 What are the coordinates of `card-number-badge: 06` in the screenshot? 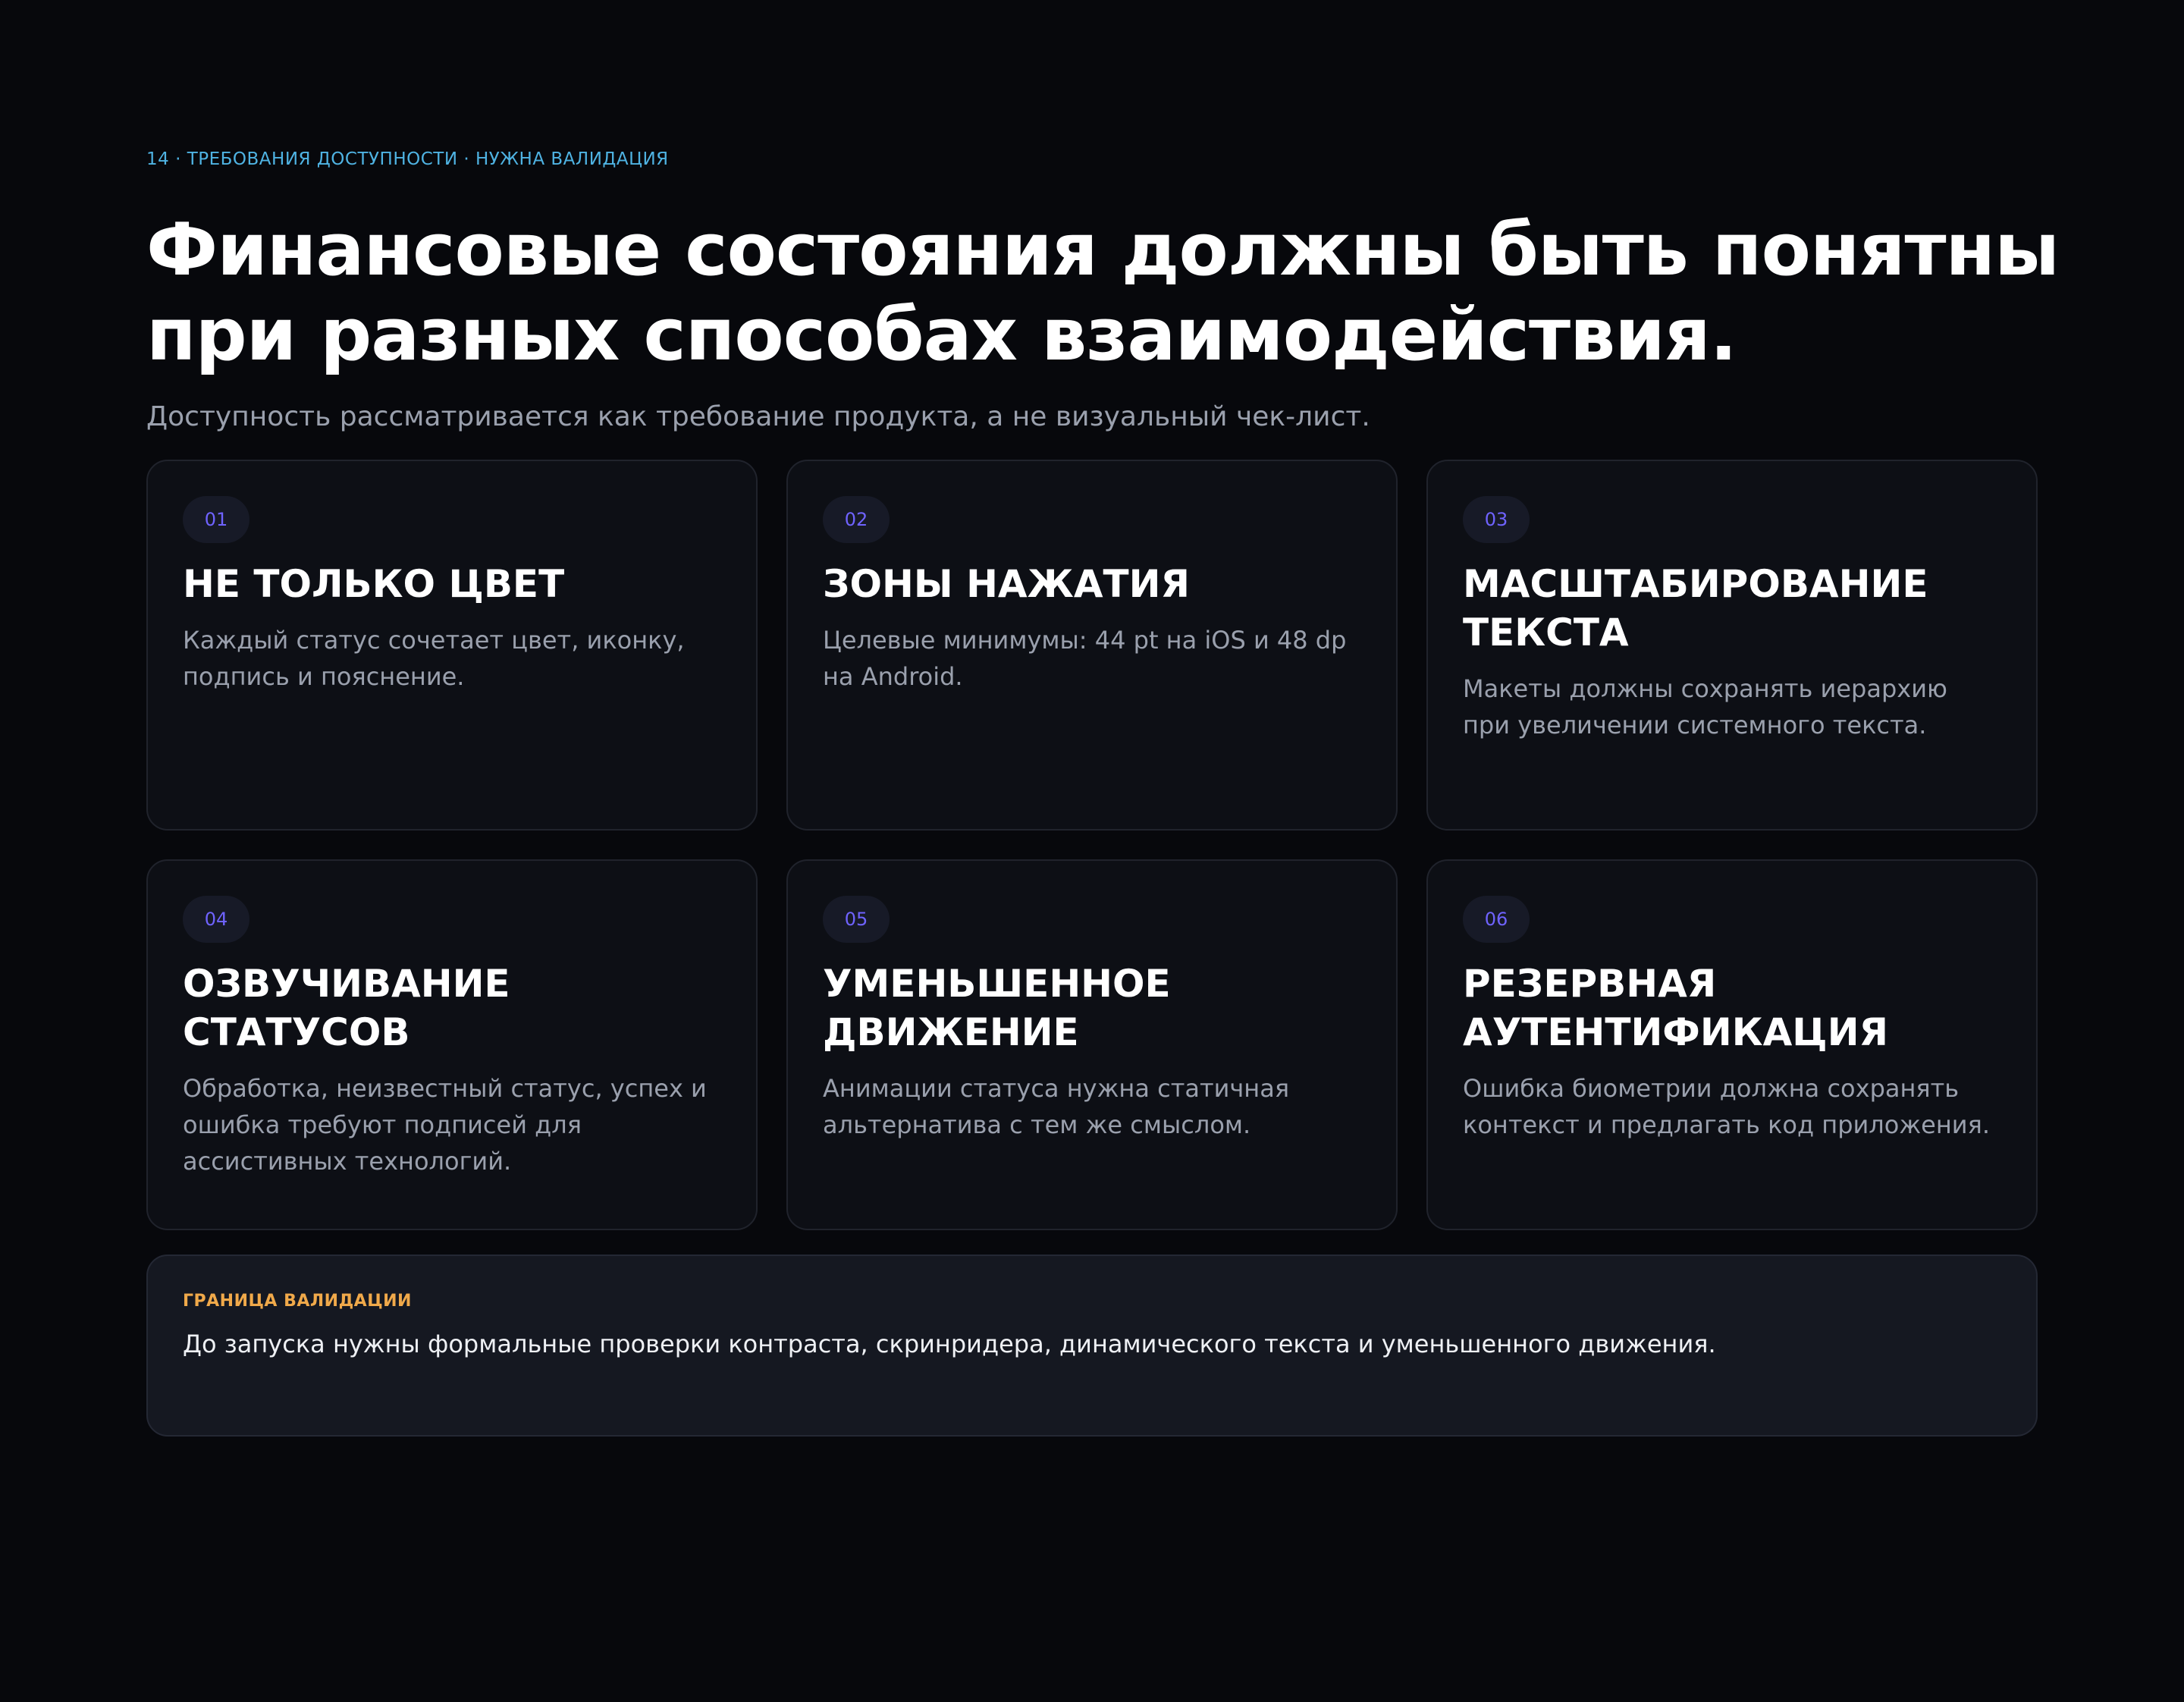 It's located at (1496, 919).